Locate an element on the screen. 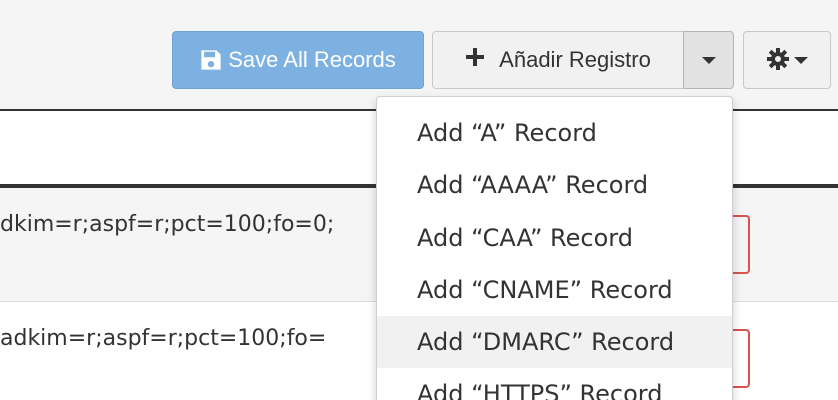 The width and height of the screenshot is (838, 400). menu-item-add-dmarc-record: Add “DMARC” Record is located at coordinates (554, 342).